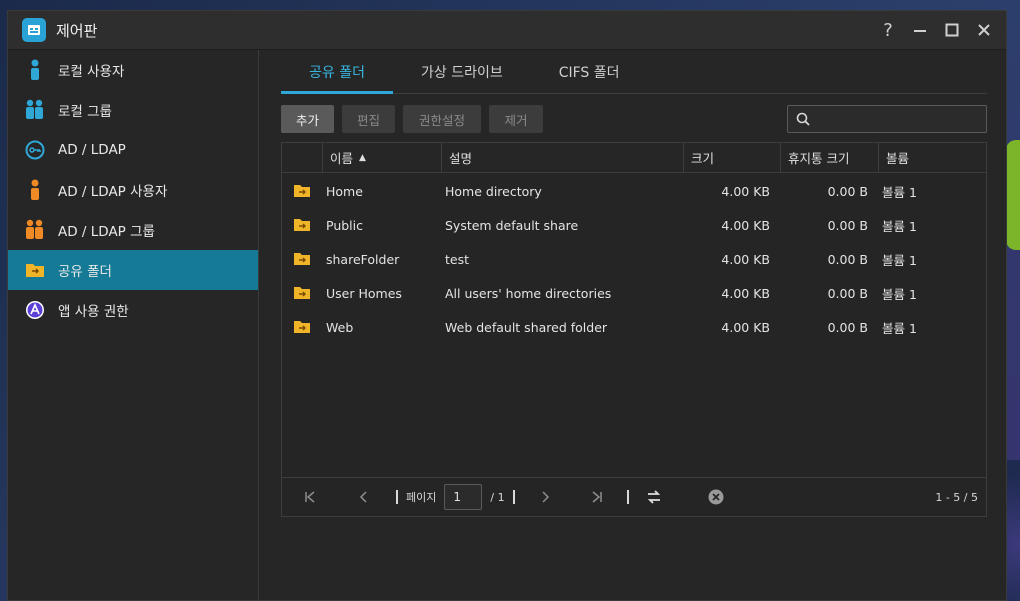 The image size is (1020, 601). I want to click on control-panel-app-icon, so click(34, 30).